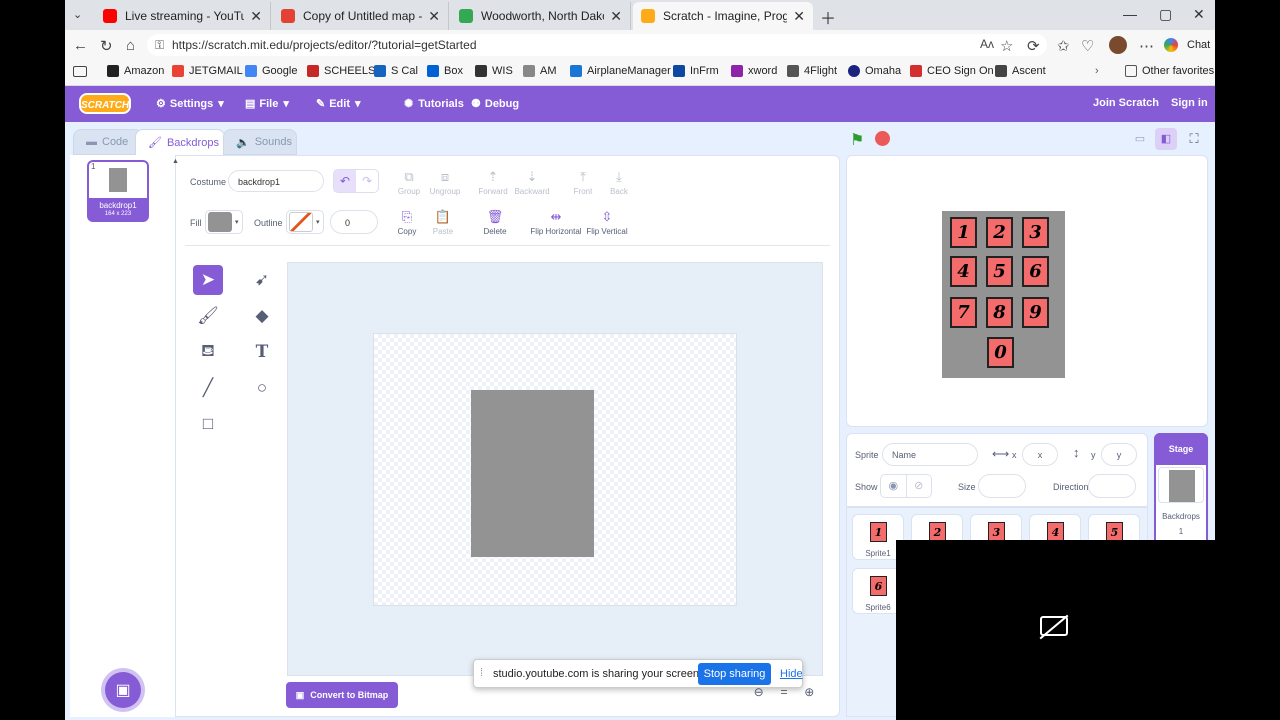  Describe the element at coordinates (1033, 46) in the screenshot. I see `extensions-icon: ⟳` at that location.